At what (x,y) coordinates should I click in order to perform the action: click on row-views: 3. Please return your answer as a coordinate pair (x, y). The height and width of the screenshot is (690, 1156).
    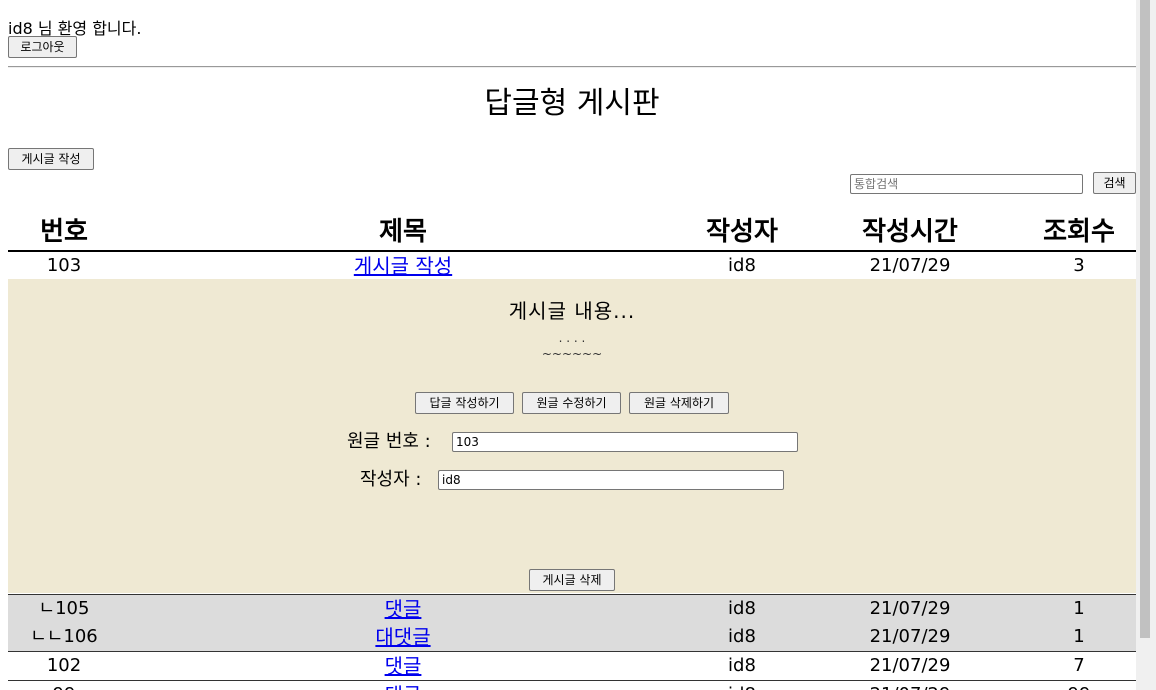
    Looking at the image, I should click on (1079, 265).